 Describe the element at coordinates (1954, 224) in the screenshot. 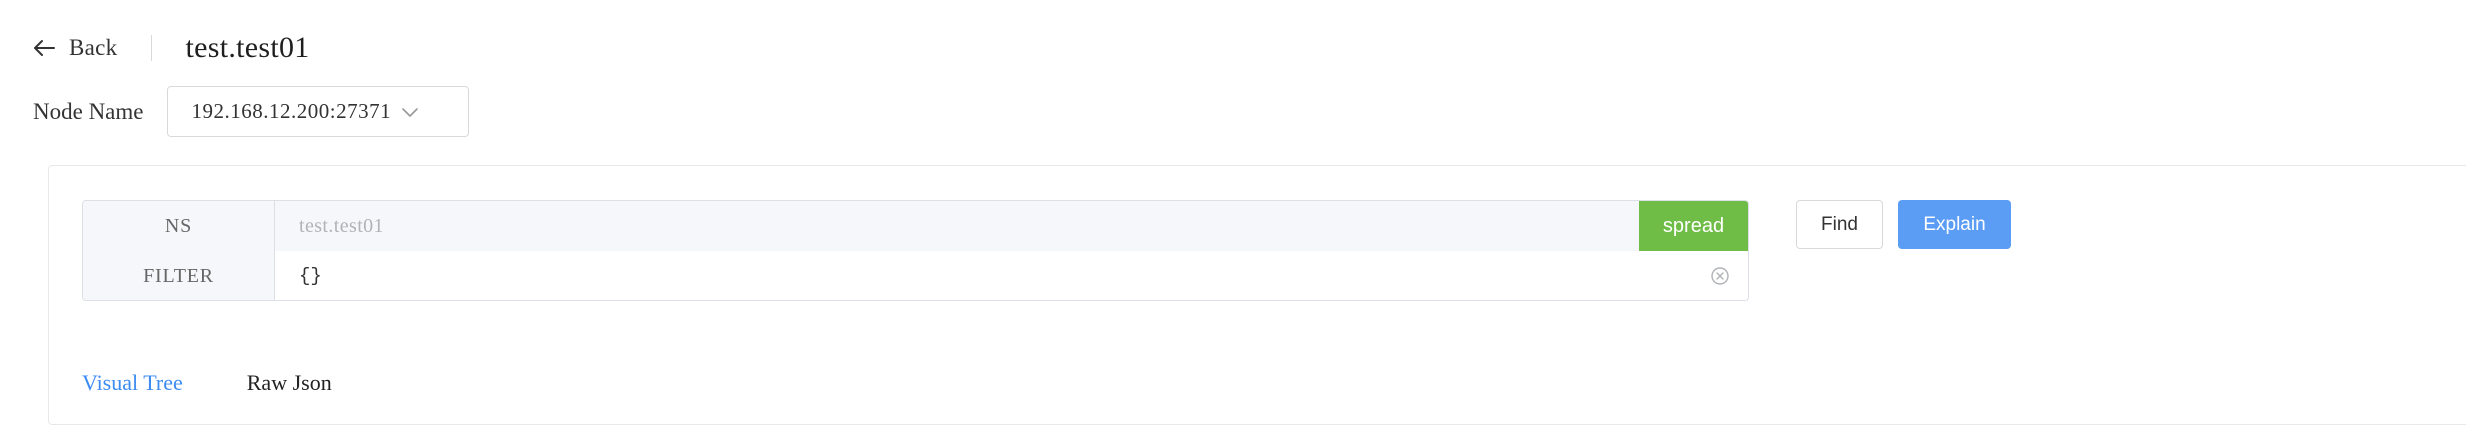

I see `explain-button: Explain` at that location.